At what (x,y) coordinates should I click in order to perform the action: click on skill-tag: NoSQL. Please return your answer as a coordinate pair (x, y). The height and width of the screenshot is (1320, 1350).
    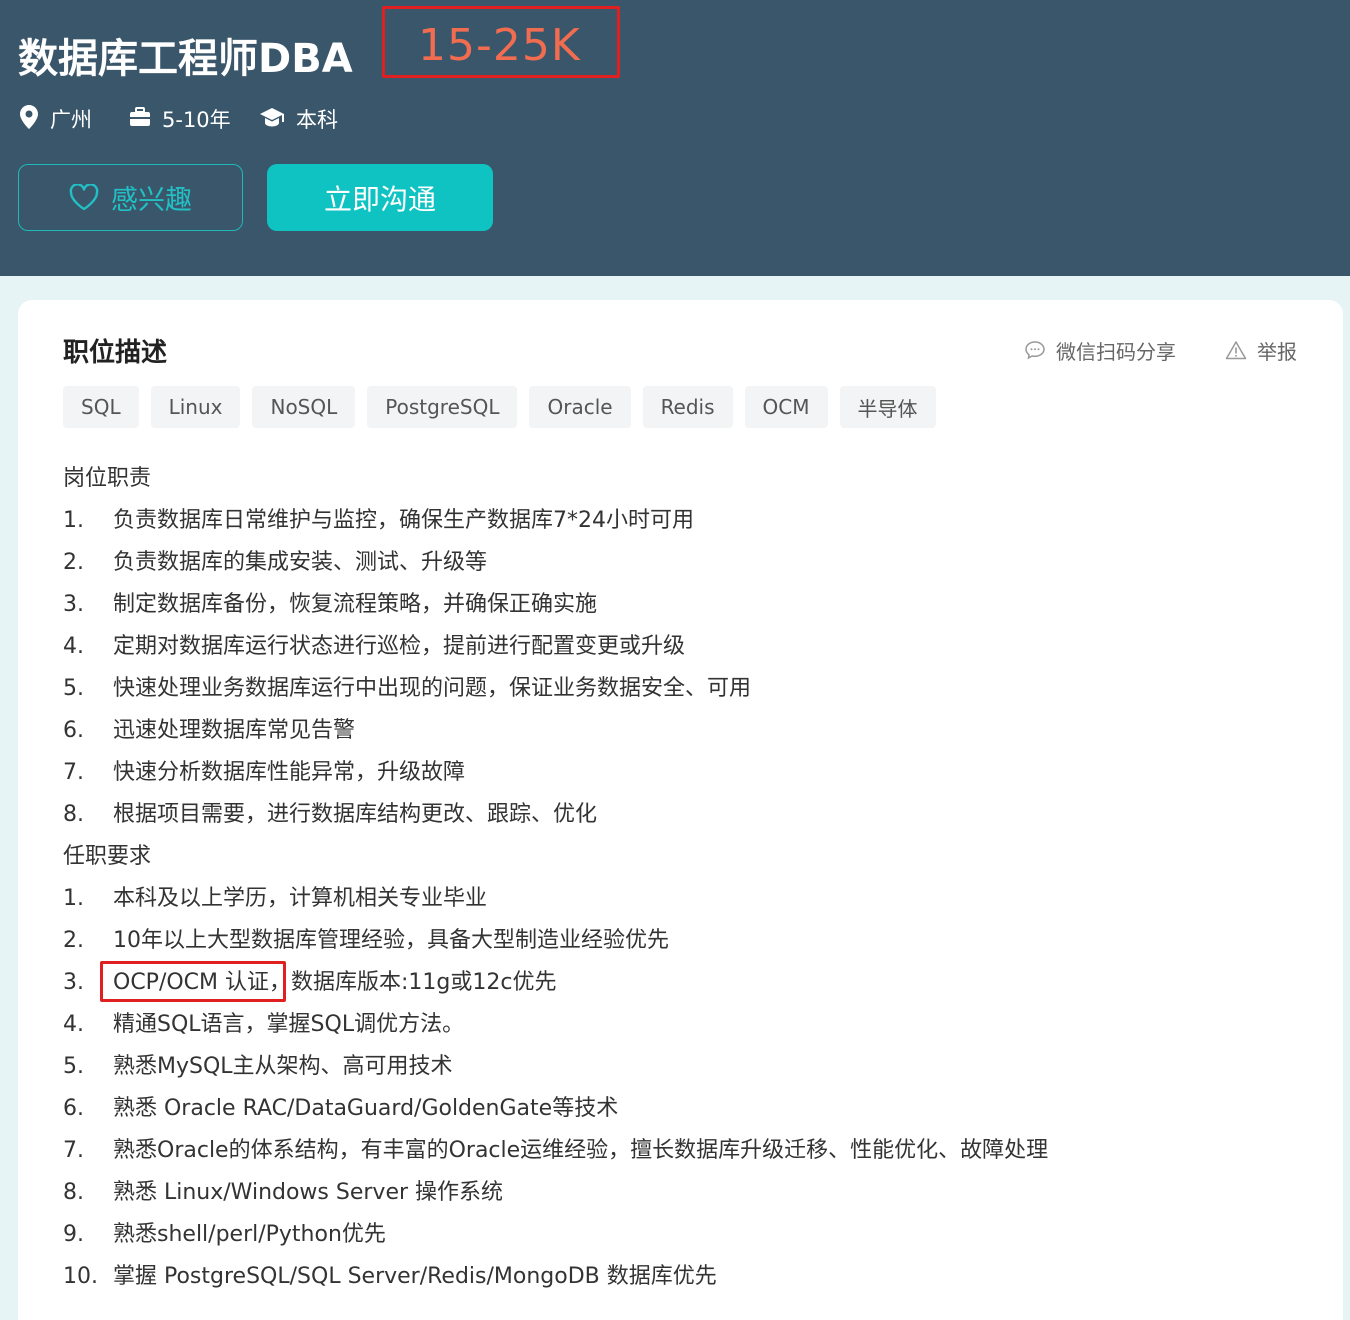
    Looking at the image, I should click on (304, 407).